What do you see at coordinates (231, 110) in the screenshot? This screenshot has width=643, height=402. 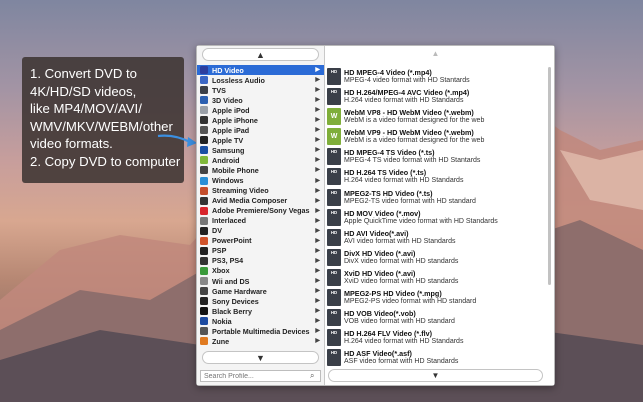 I see `category-label: Apple iPod` at bounding box center [231, 110].